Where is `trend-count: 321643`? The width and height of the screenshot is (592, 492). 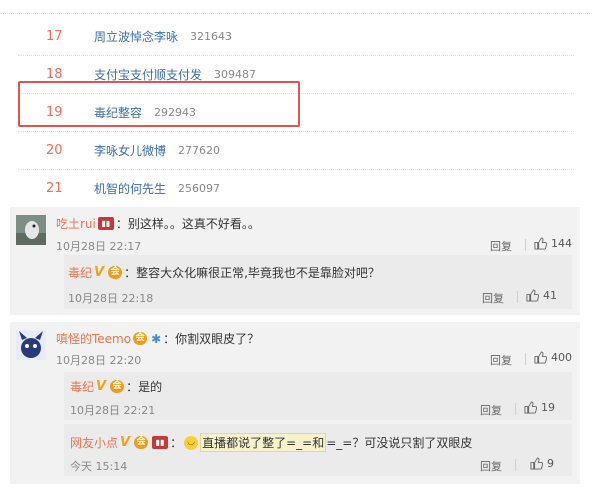 trend-count: 321643 is located at coordinates (211, 36).